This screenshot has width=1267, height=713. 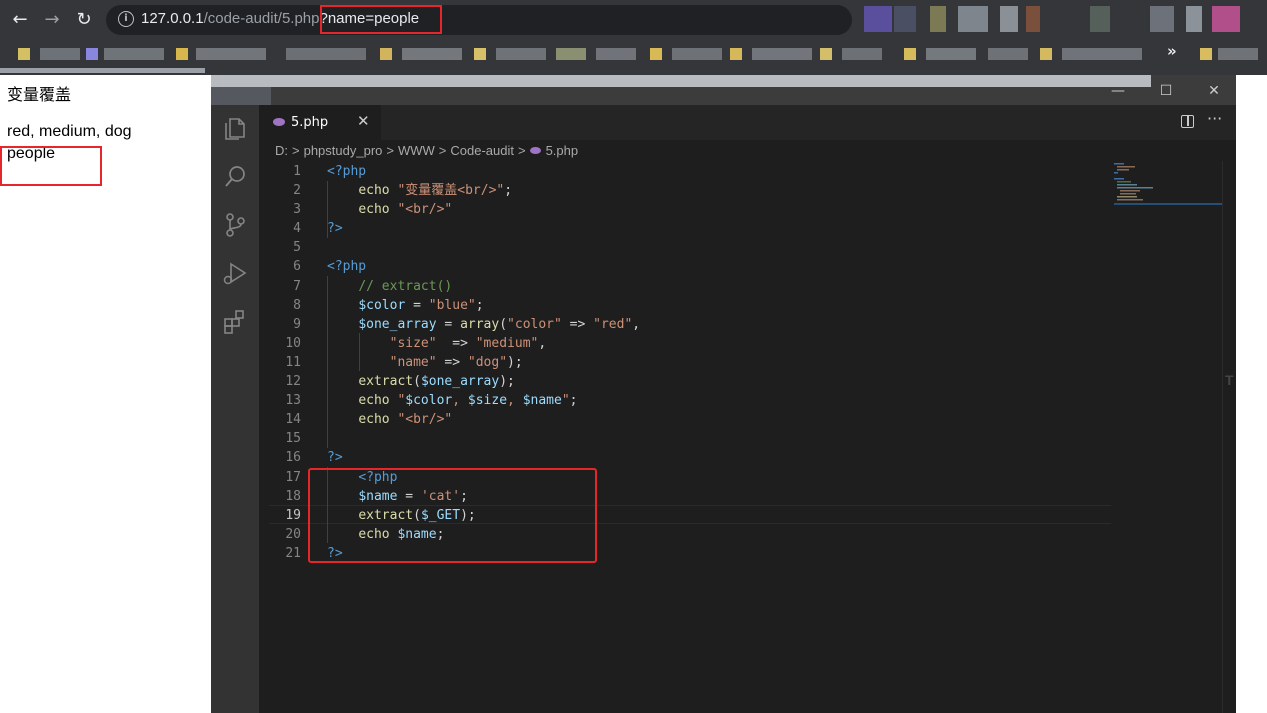 I want to click on breadcrumb-item: phpstudy_pro, so click(x=343, y=150).